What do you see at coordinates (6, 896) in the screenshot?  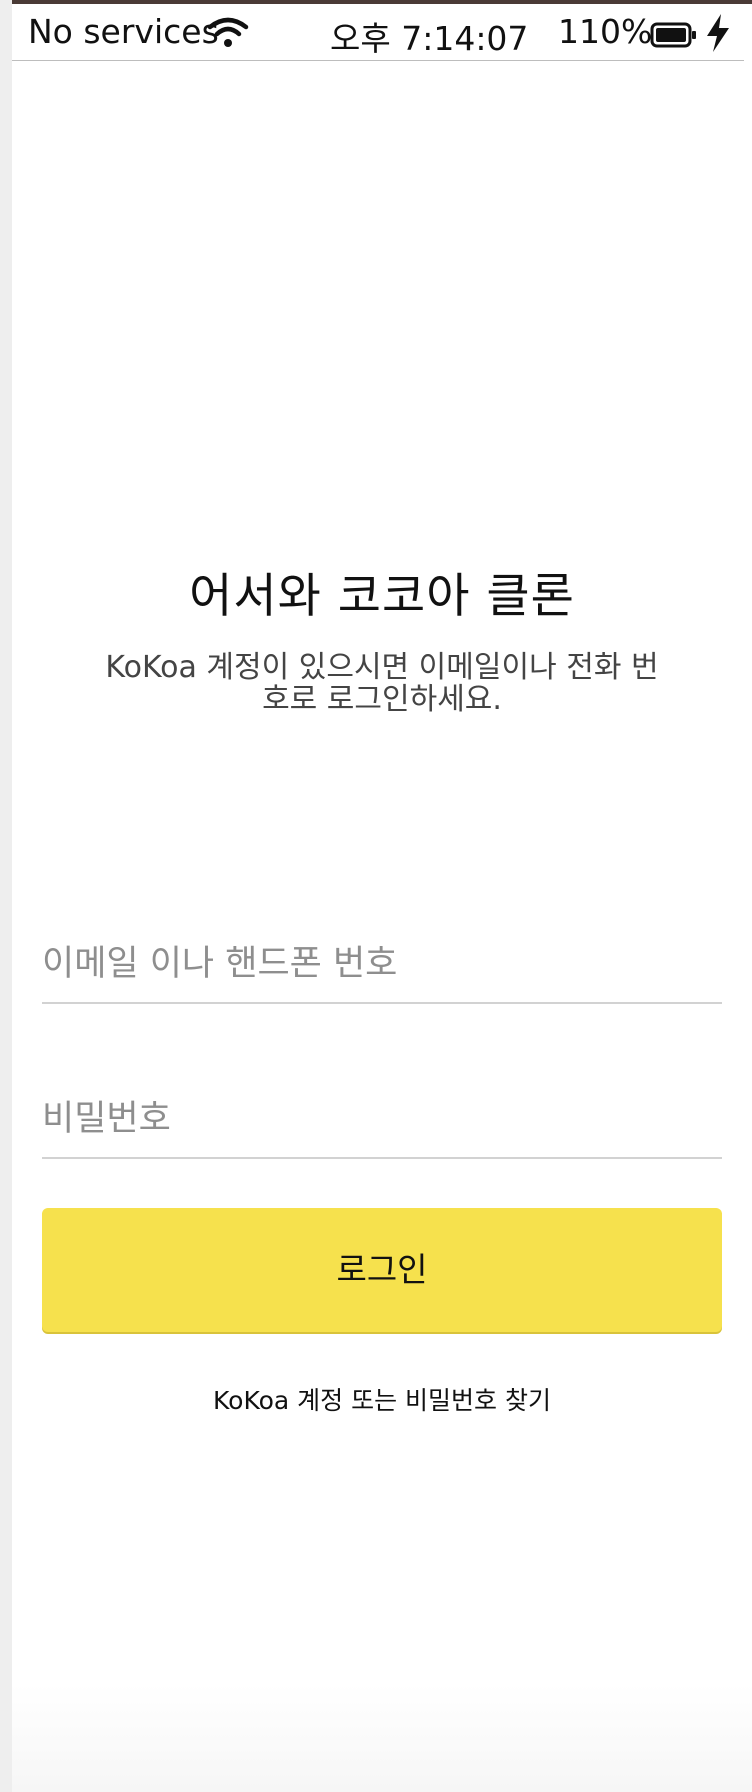 I see `window-left-edge` at bounding box center [6, 896].